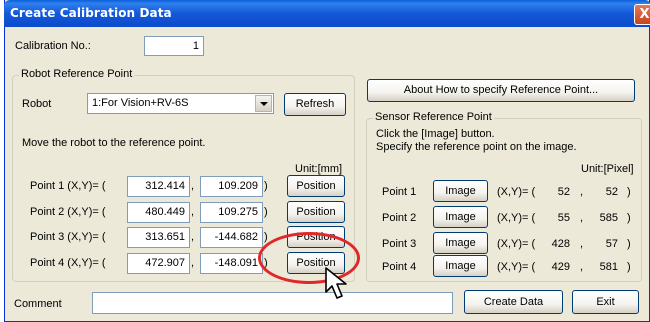  I want to click on title-bar: Create Calibration Data X, so click(327, 13).